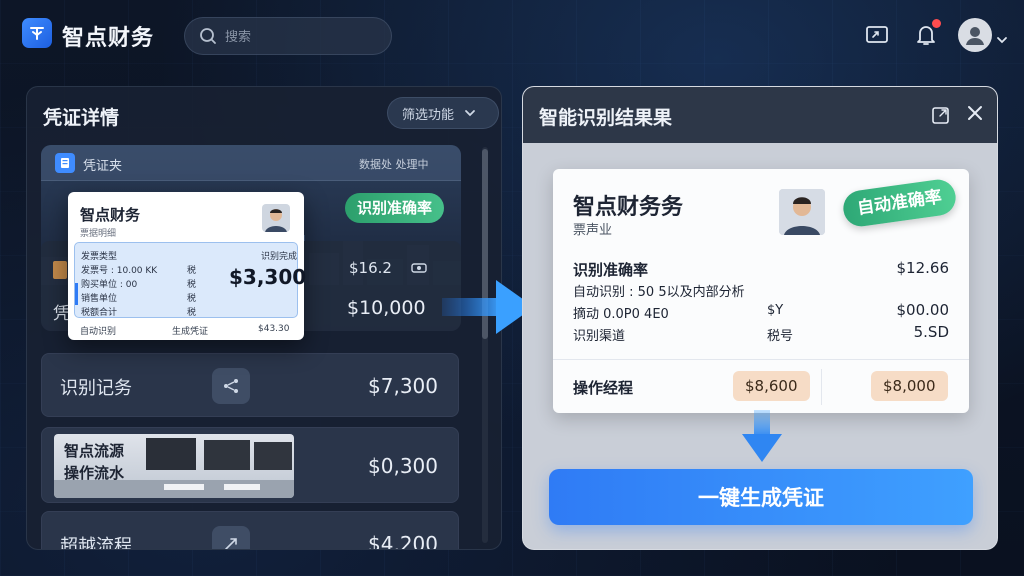 The image size is (1024, 576). I want to click on auto-recognition-line: 自动识别 : 50 5以及内部分析, so click(659, 292).